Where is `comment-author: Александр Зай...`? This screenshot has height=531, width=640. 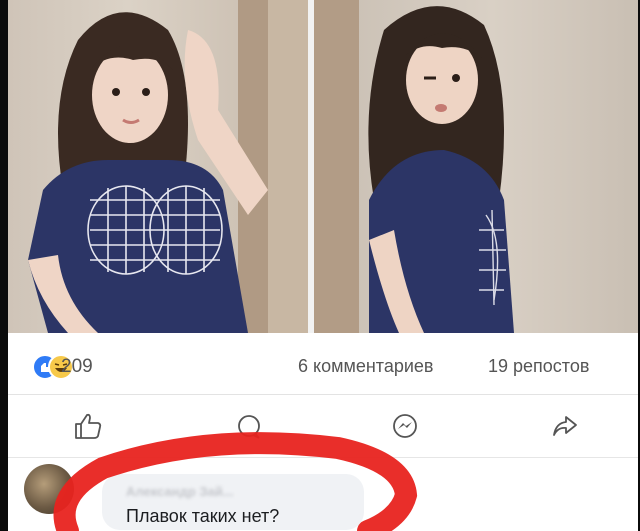 comment-author: Александр Зай... is located at coordinates (180, 491).